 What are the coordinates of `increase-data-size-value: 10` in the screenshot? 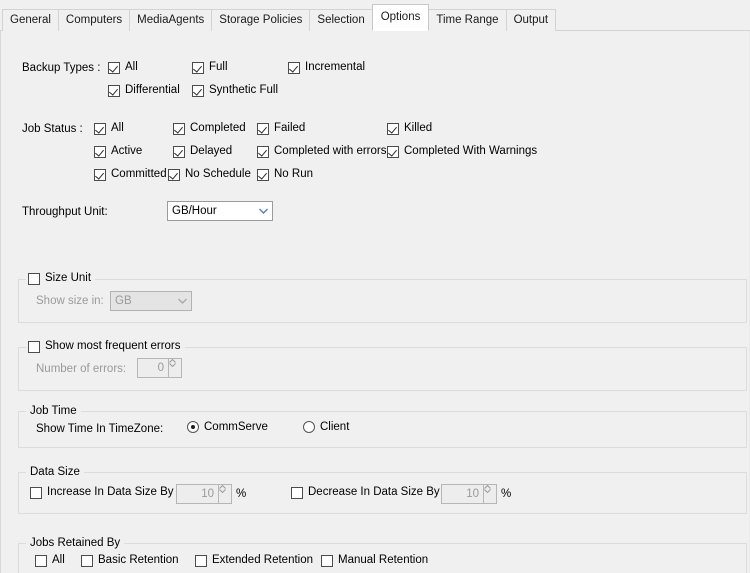 It's located at (197, 494).